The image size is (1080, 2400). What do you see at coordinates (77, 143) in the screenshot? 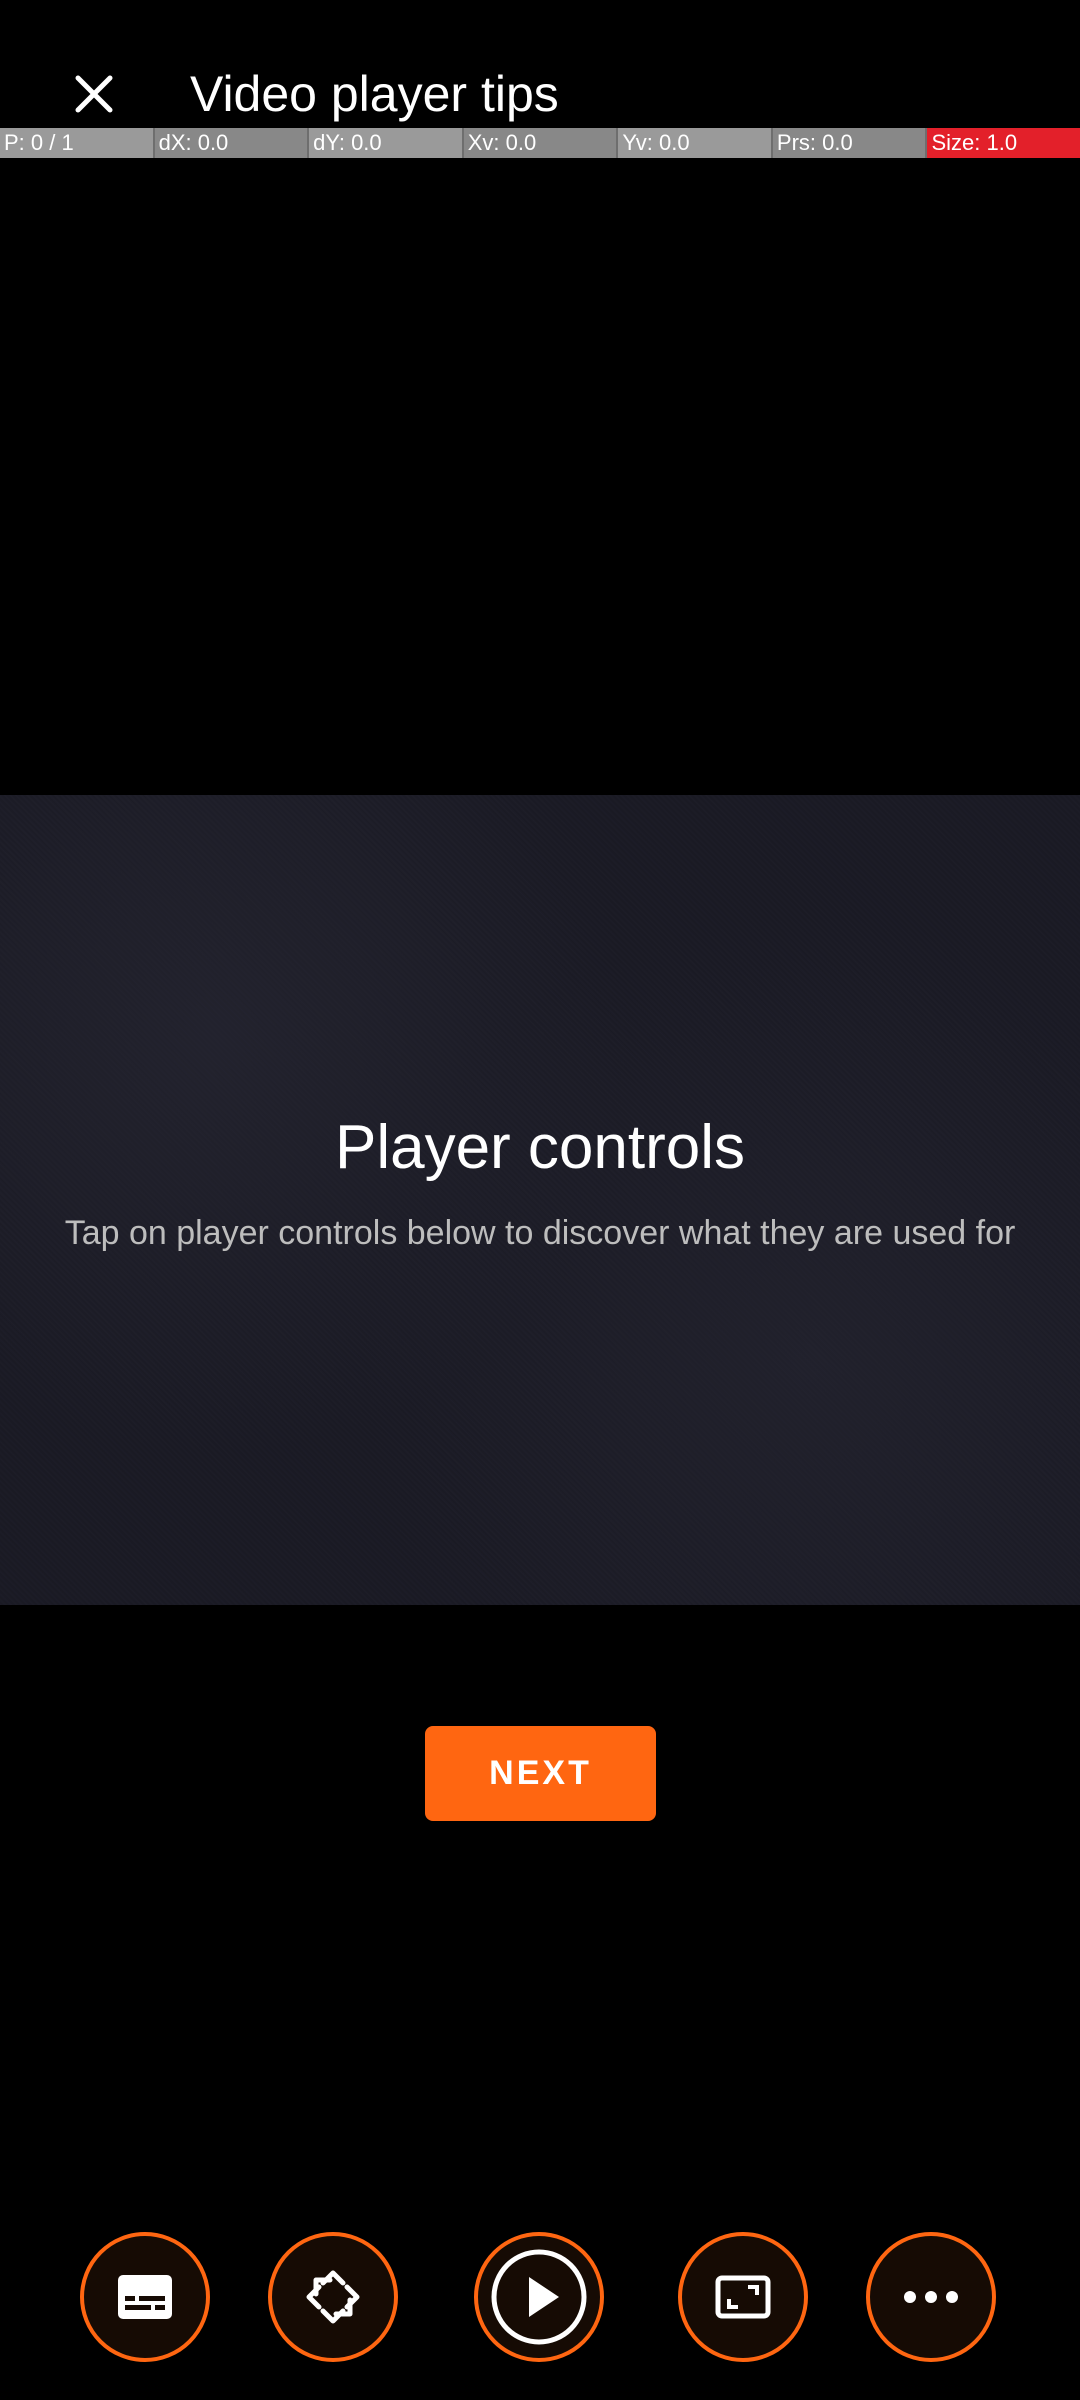
I see `debug-pointer-count: P: 0 / 1` at bounding box center [77, 143].